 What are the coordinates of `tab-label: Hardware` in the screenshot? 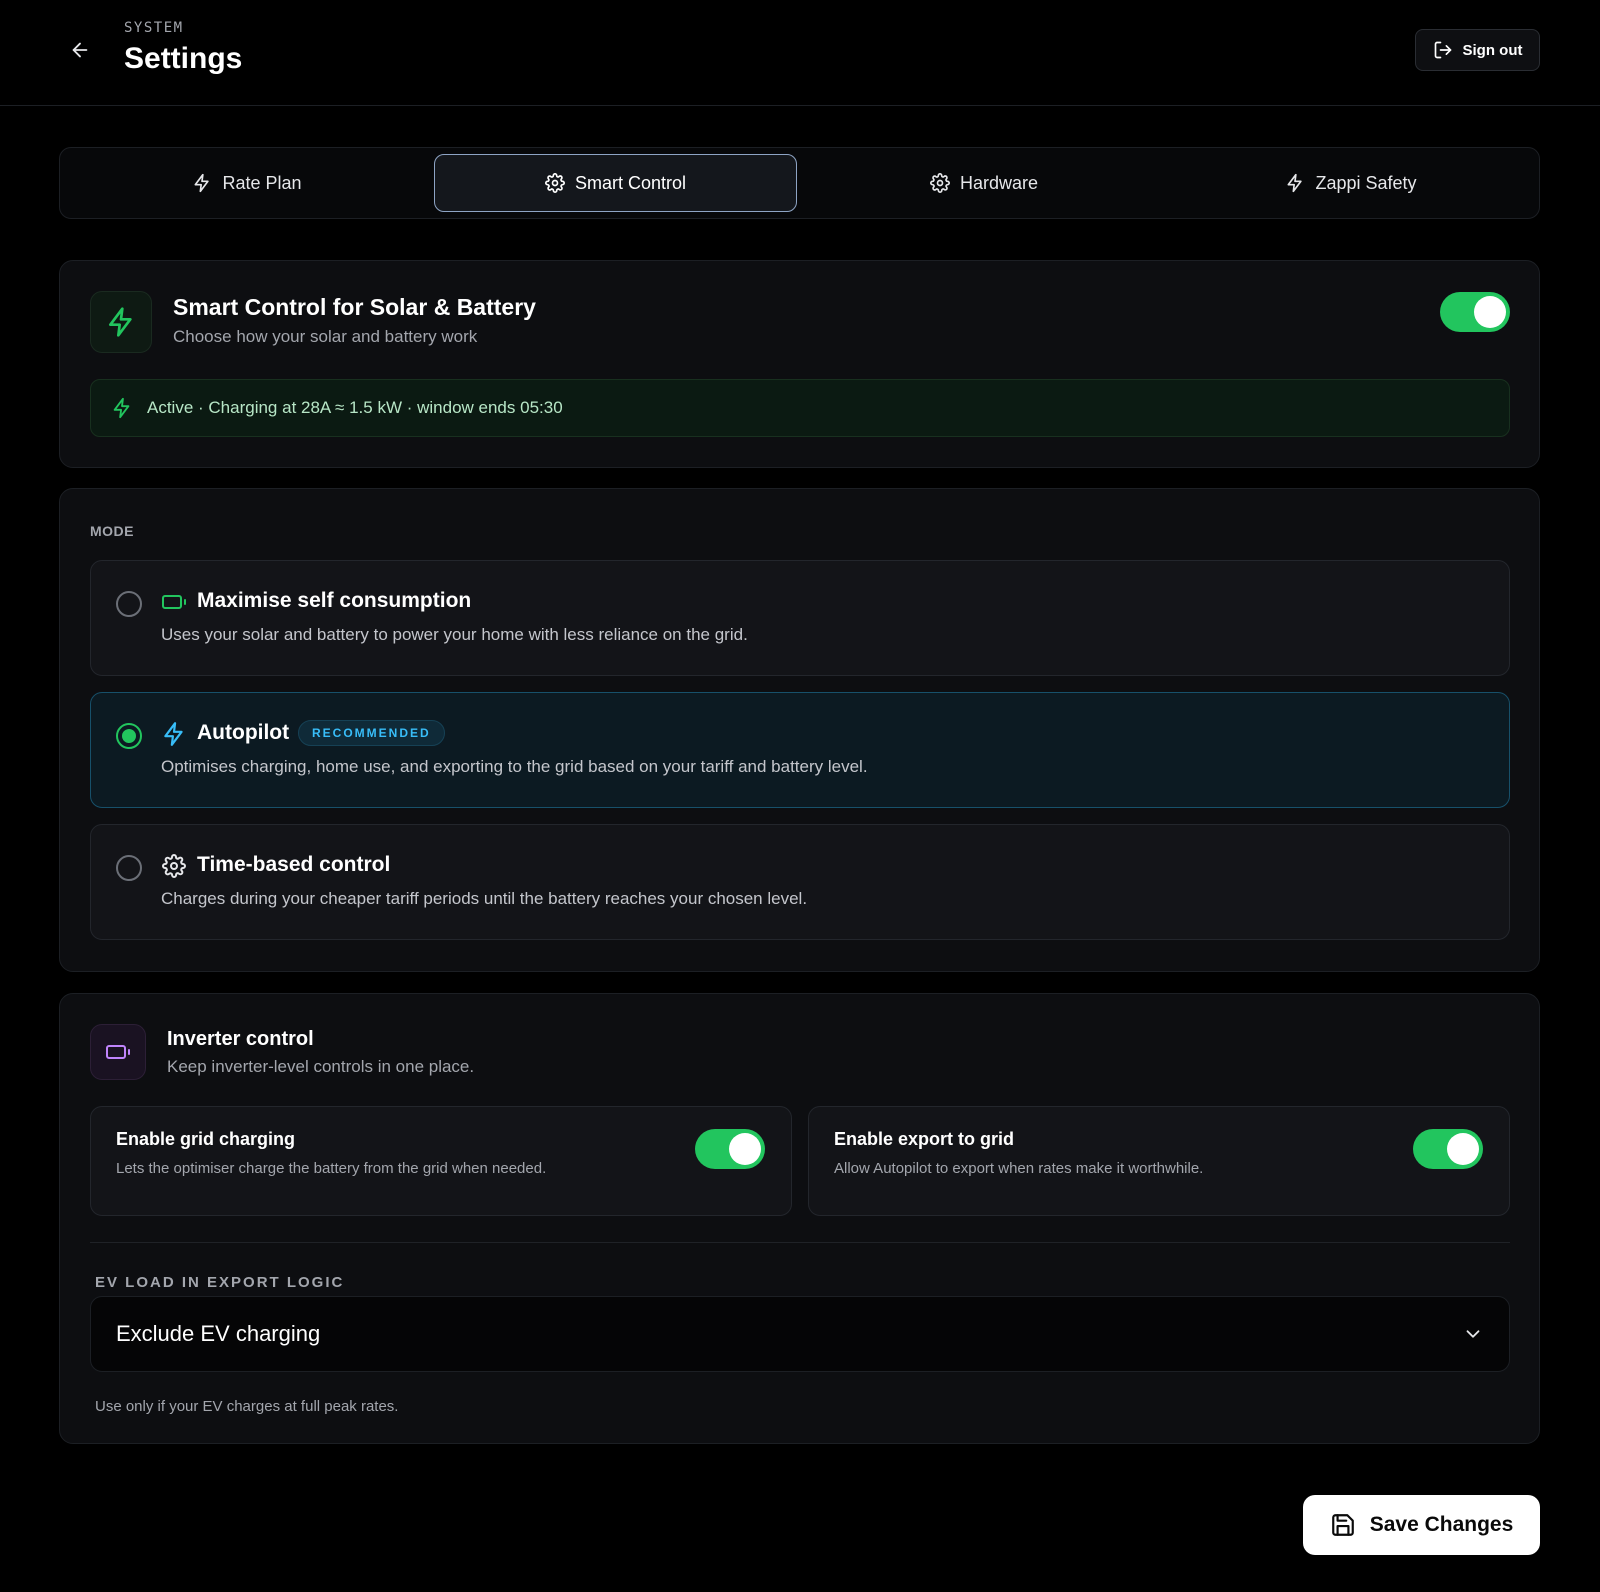 It's located at (999, 182).